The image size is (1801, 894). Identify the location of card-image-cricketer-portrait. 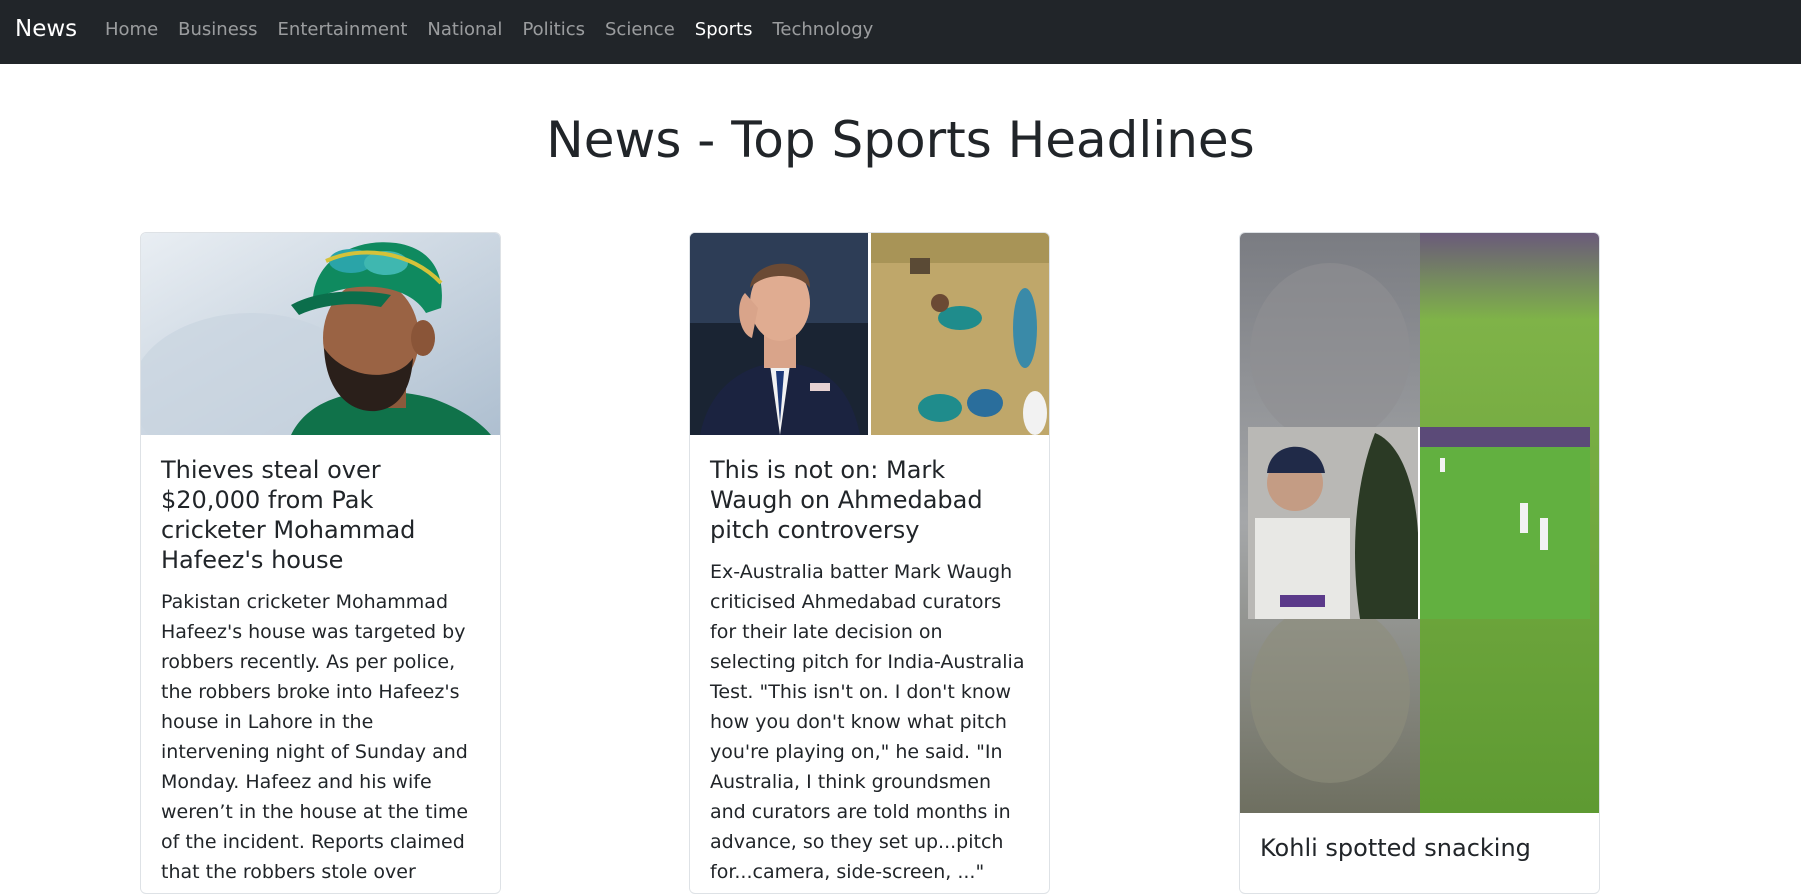
(320, 334).